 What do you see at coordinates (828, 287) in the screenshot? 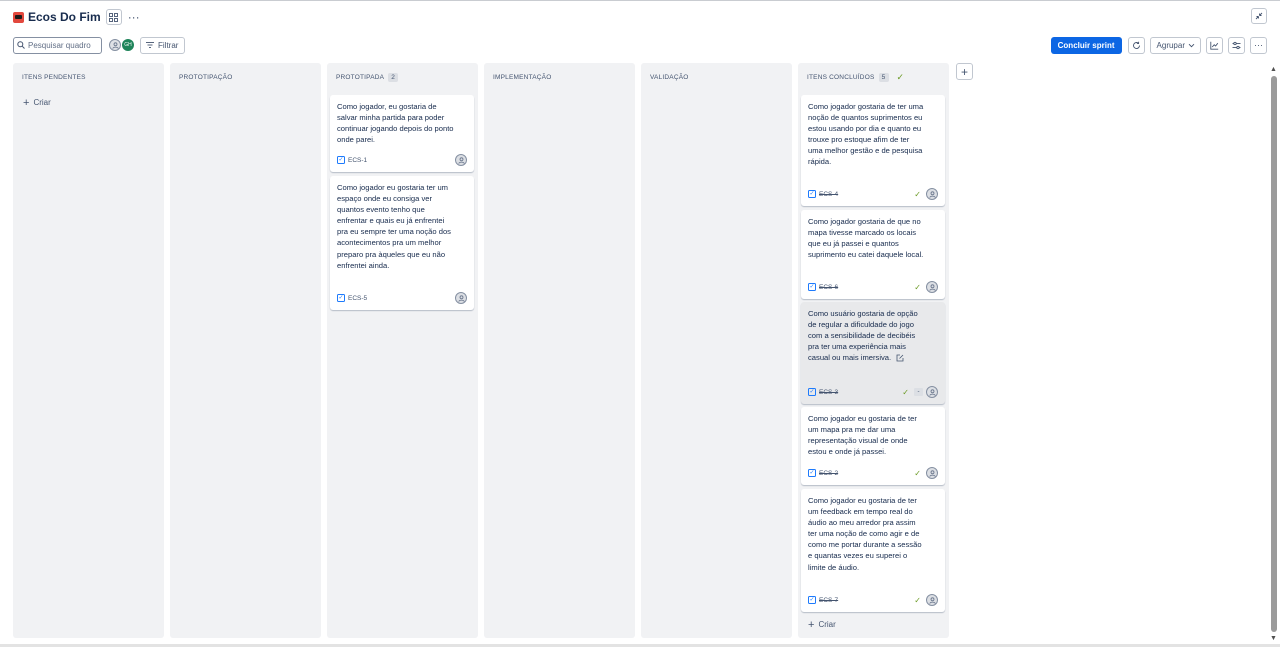
I see `issue-key: ECS-6` at bounding box center [828, 287].